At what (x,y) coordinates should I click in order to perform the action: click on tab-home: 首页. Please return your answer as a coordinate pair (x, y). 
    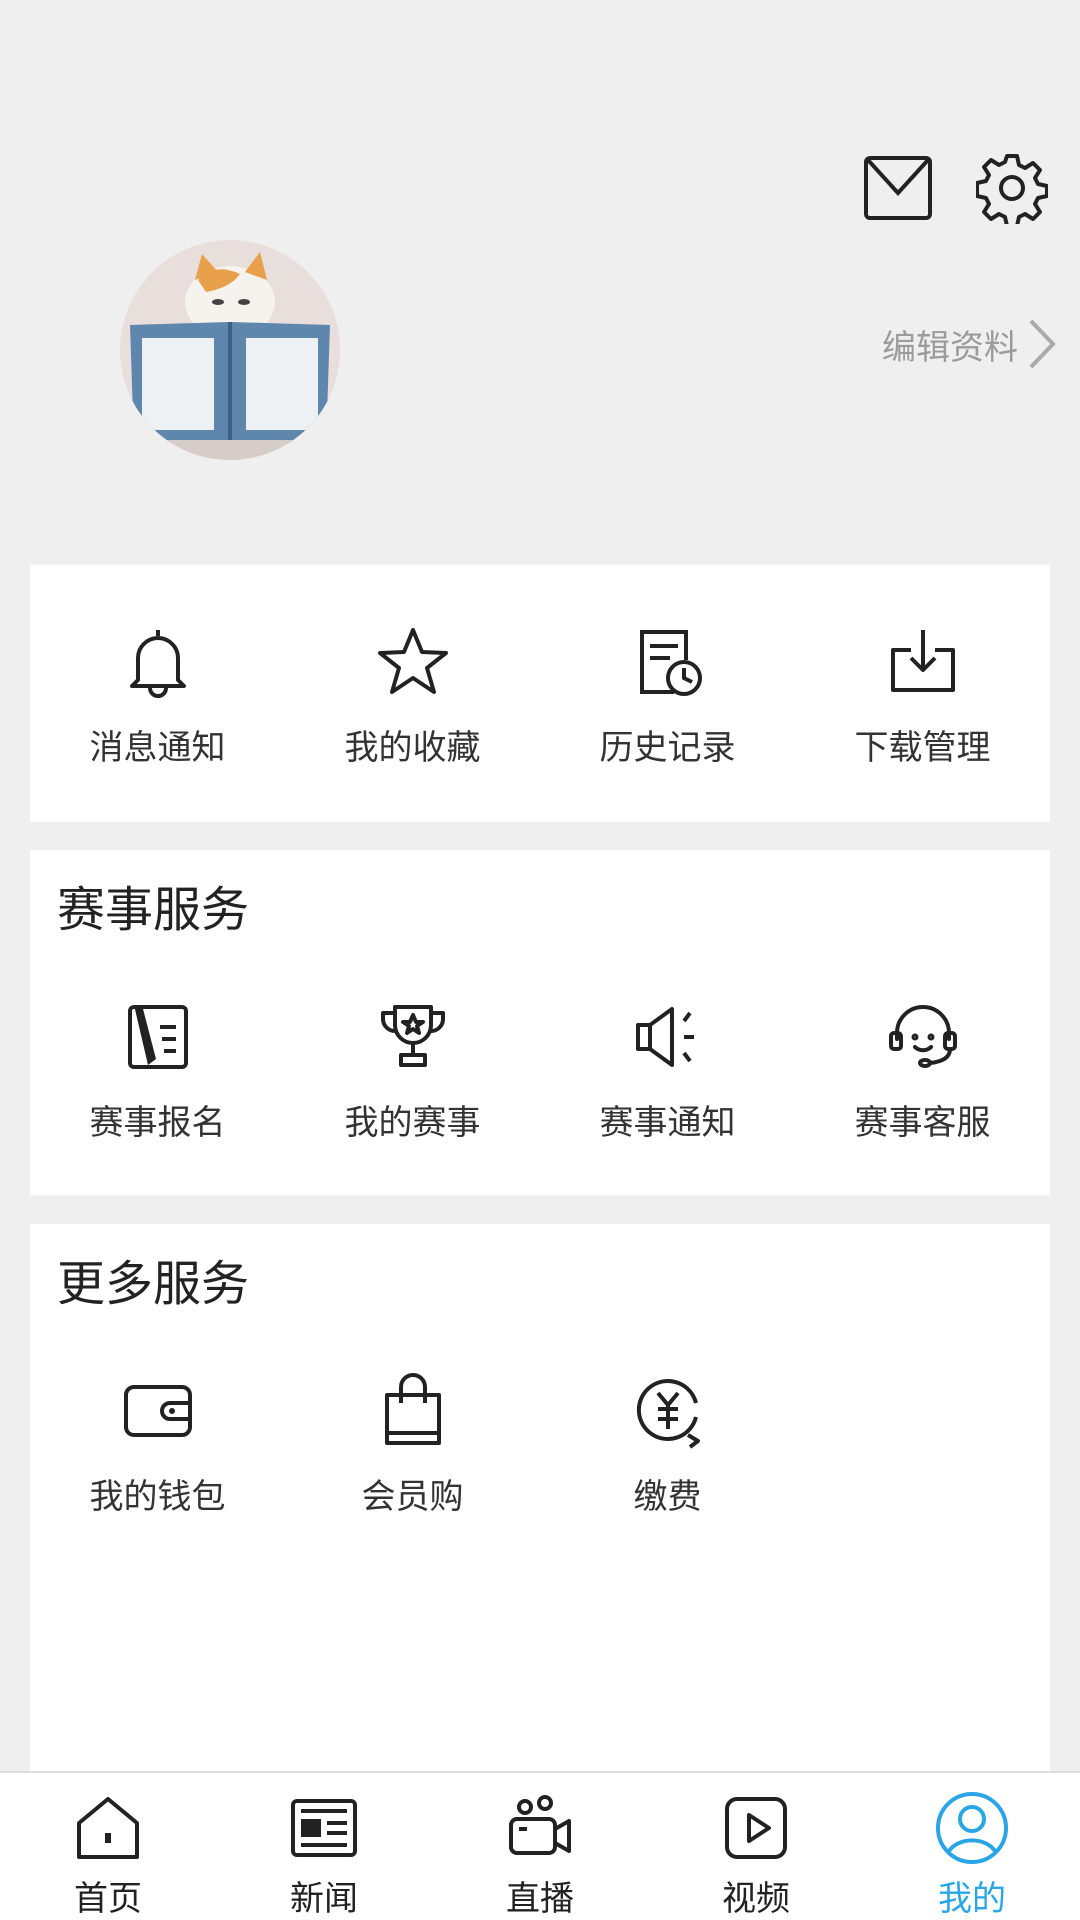
    Looking at the image, I should click on (108, 1846).